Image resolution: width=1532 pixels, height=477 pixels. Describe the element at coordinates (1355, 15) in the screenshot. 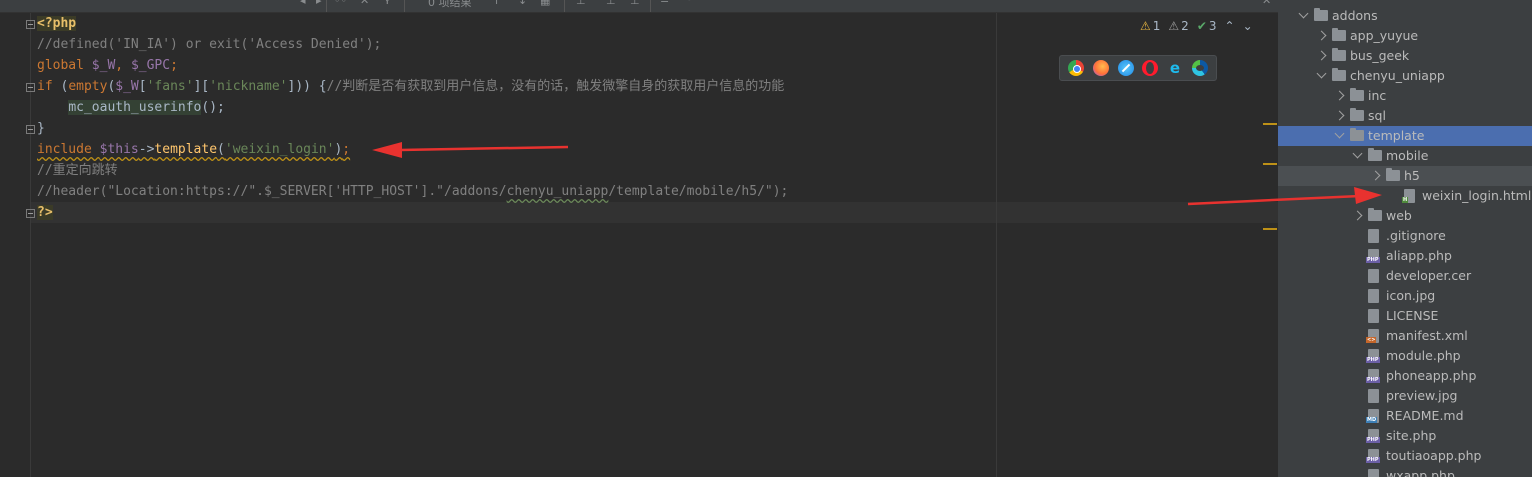

I see `tree-item-label: addons` at that location.